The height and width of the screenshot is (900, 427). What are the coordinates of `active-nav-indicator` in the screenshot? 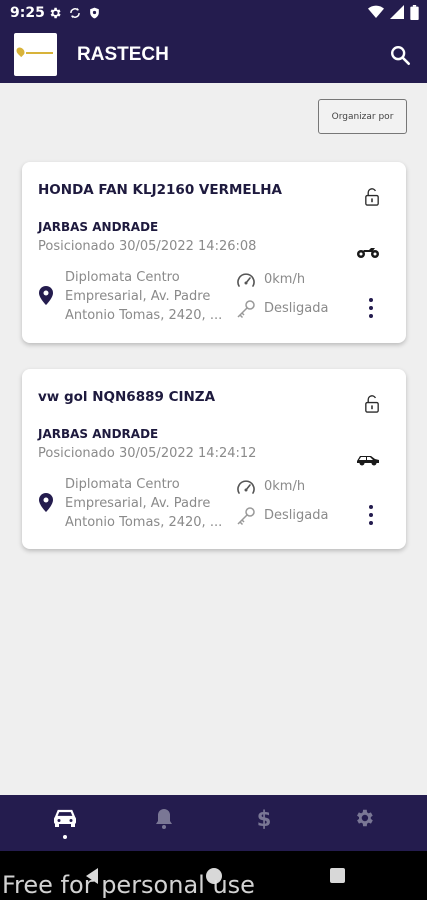 It's located at (65, 837).